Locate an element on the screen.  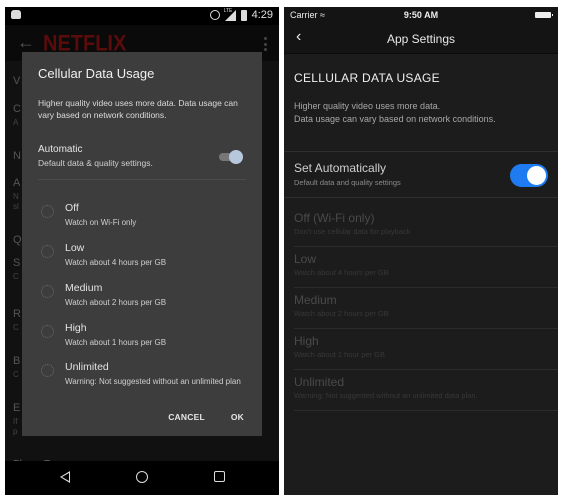
page-title: App Settings is located at coordinates (421, 39).